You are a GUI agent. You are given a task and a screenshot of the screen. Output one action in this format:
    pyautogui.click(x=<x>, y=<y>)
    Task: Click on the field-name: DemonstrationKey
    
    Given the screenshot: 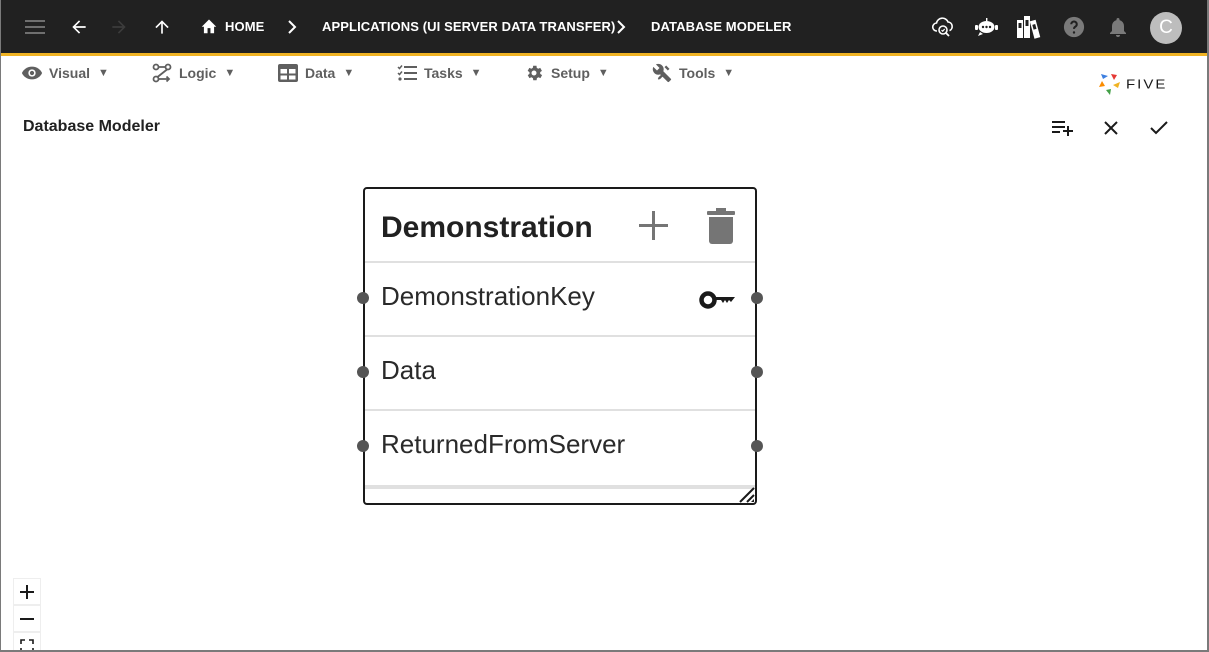 What is the action you would take?
    pyautogui.click(x=488, y=296)
    